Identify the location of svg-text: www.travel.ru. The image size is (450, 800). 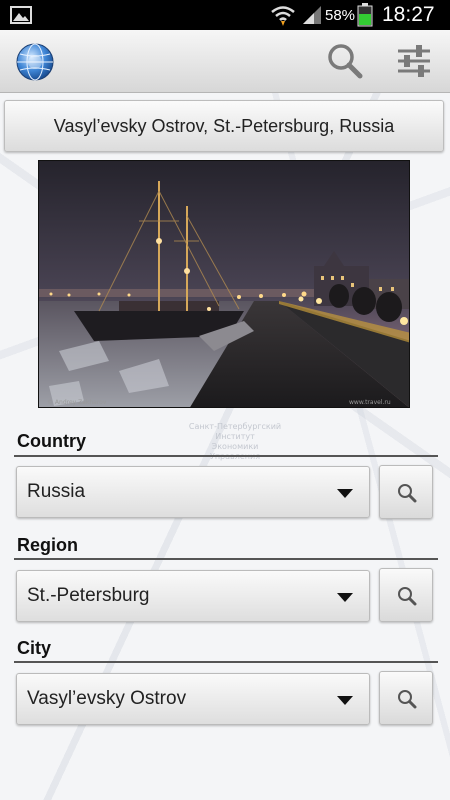
(370, 402).